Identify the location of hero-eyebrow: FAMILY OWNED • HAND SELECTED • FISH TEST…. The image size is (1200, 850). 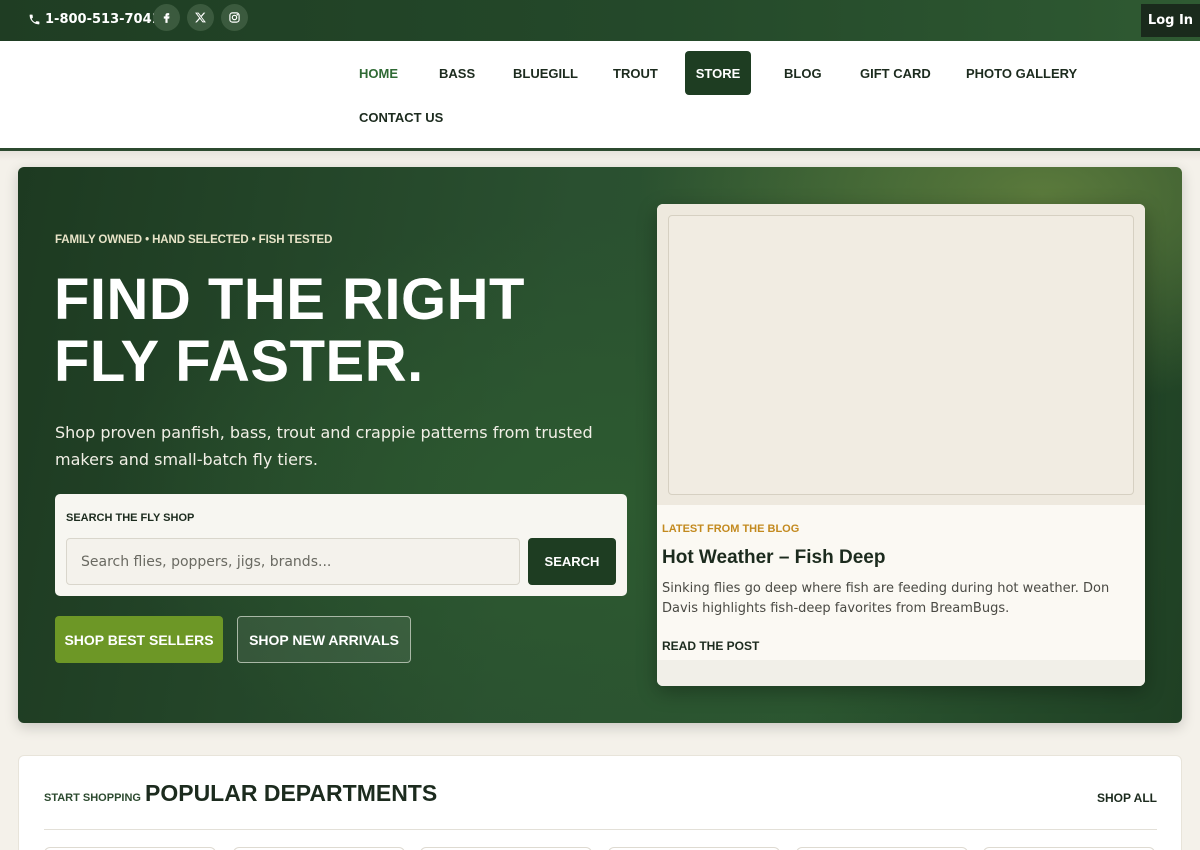
(194, 240).